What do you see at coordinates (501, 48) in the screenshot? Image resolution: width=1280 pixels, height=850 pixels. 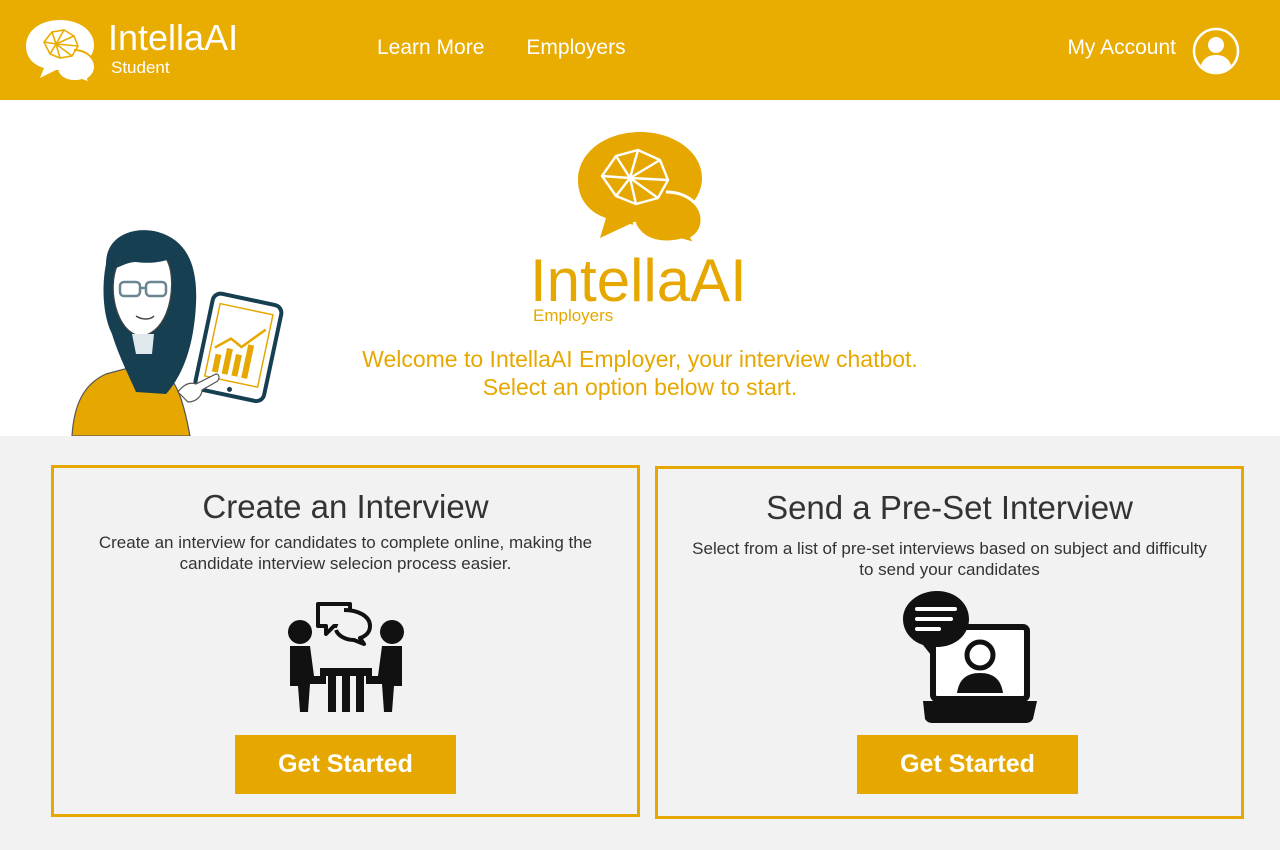 I see `main-nav: Learn More Employers` at bounding box center [501, 48].